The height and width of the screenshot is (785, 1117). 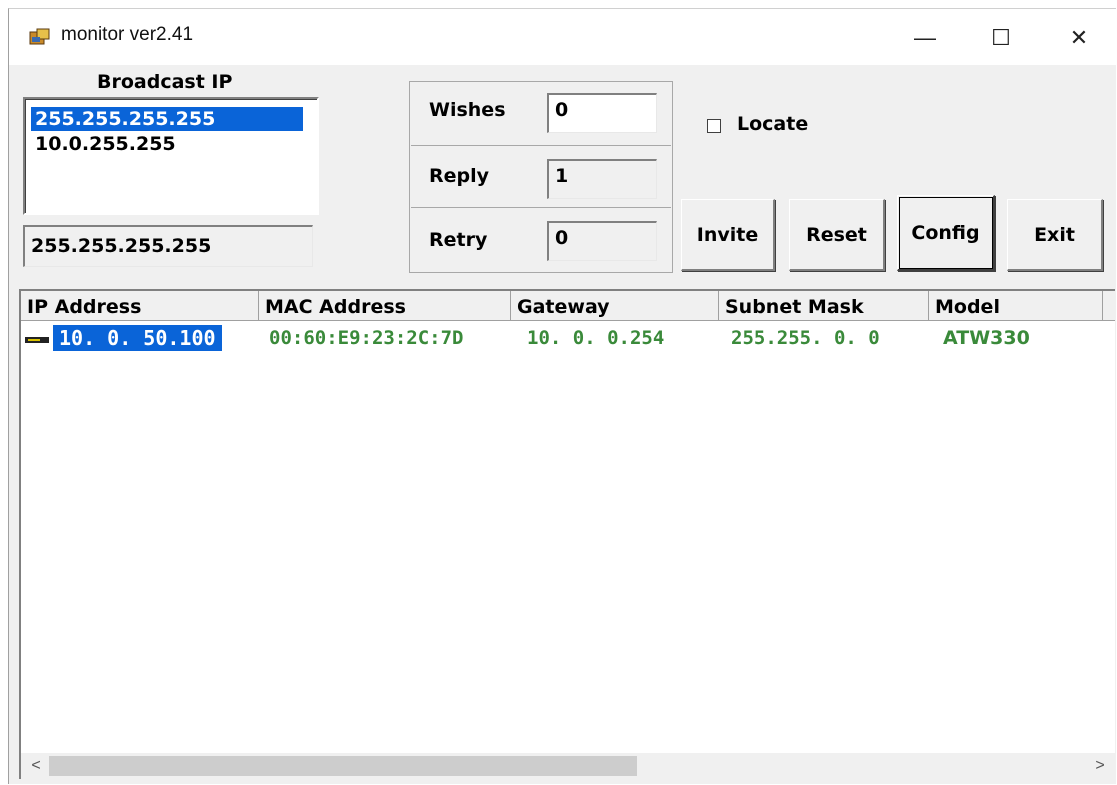 I want to click on locate-label: Locate, so click(x=772, y=124).